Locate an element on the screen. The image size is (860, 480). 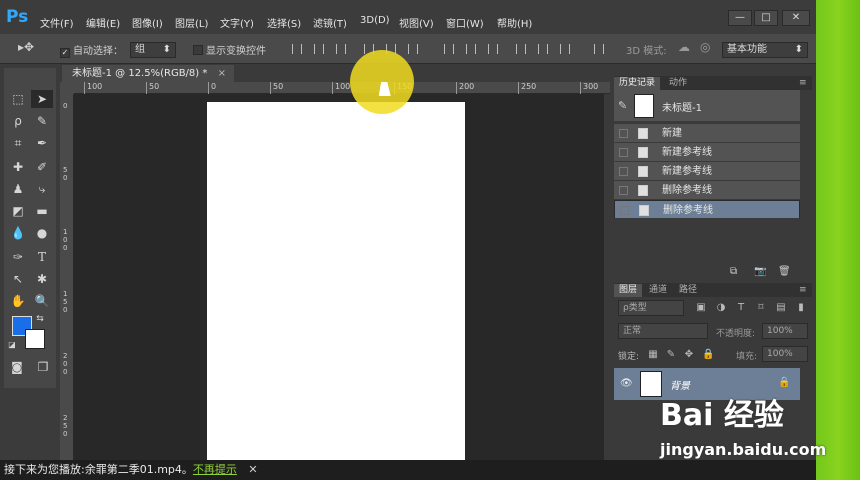
smart-object-filter-icon: ▤ is located at coordinates (781, 308).